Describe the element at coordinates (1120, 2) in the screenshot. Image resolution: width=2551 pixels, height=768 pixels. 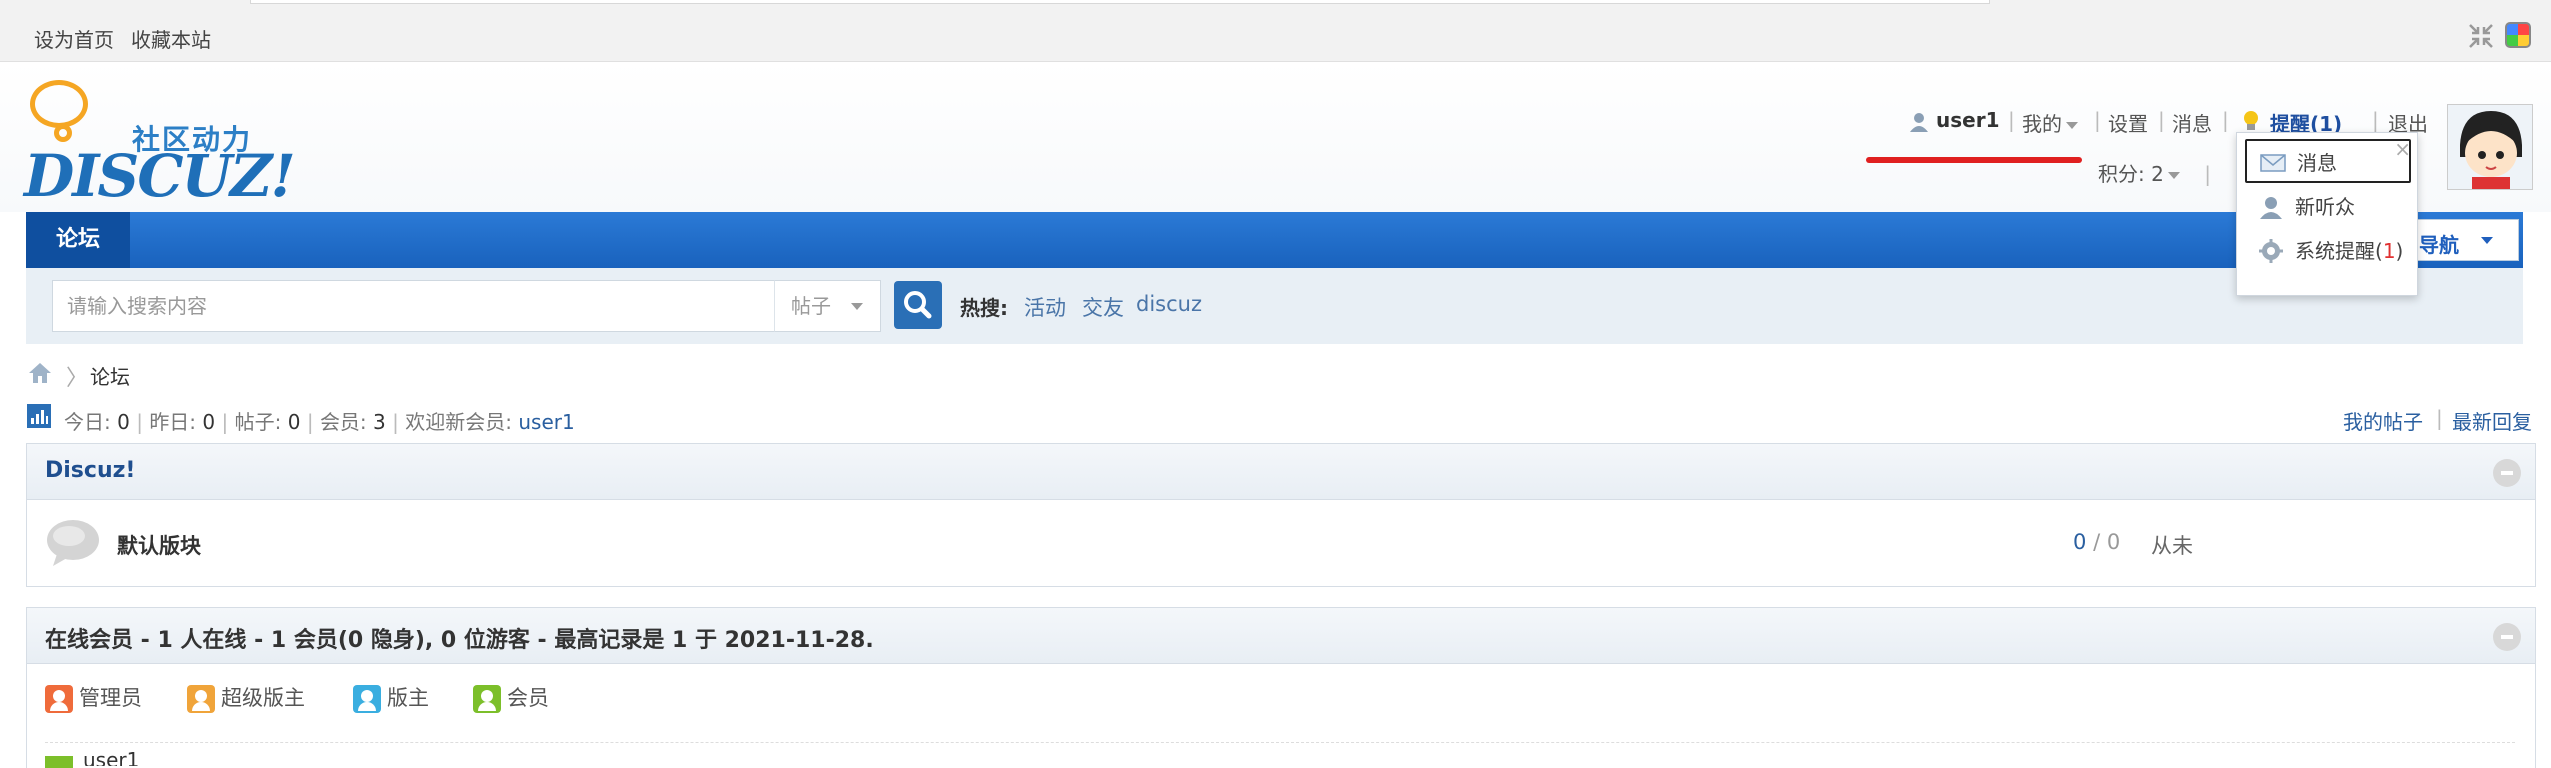
I see `address-bar-edge` at that location.